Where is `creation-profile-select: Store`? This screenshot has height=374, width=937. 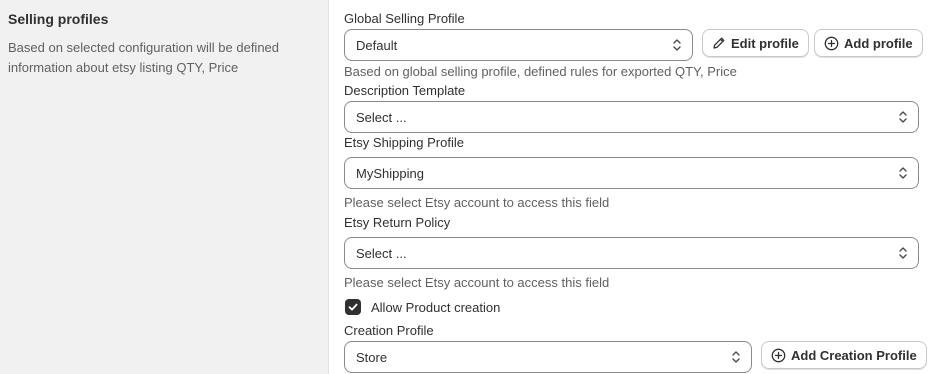 creation-profile-select: Store is located at coordinates (548, 357).